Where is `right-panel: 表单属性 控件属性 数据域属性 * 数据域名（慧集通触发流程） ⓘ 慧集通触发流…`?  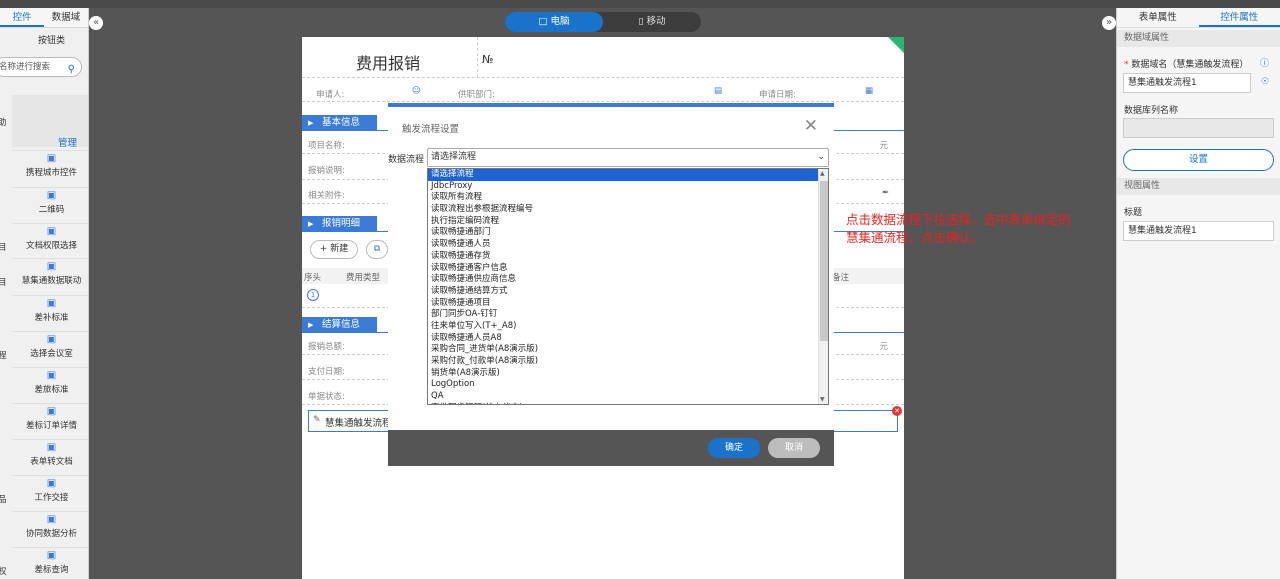
right-panel: 表单属性 控件属性 数据域属性 * 数据域名（慧集通触发流程） ⓘ 慧集通触发流… is located at coordinates (1198, 293).